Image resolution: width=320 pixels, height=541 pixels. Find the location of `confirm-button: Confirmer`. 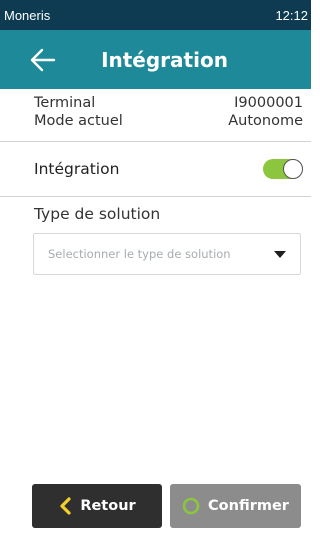

confirm-button: Confirmer is located at coordinates (235, 506).